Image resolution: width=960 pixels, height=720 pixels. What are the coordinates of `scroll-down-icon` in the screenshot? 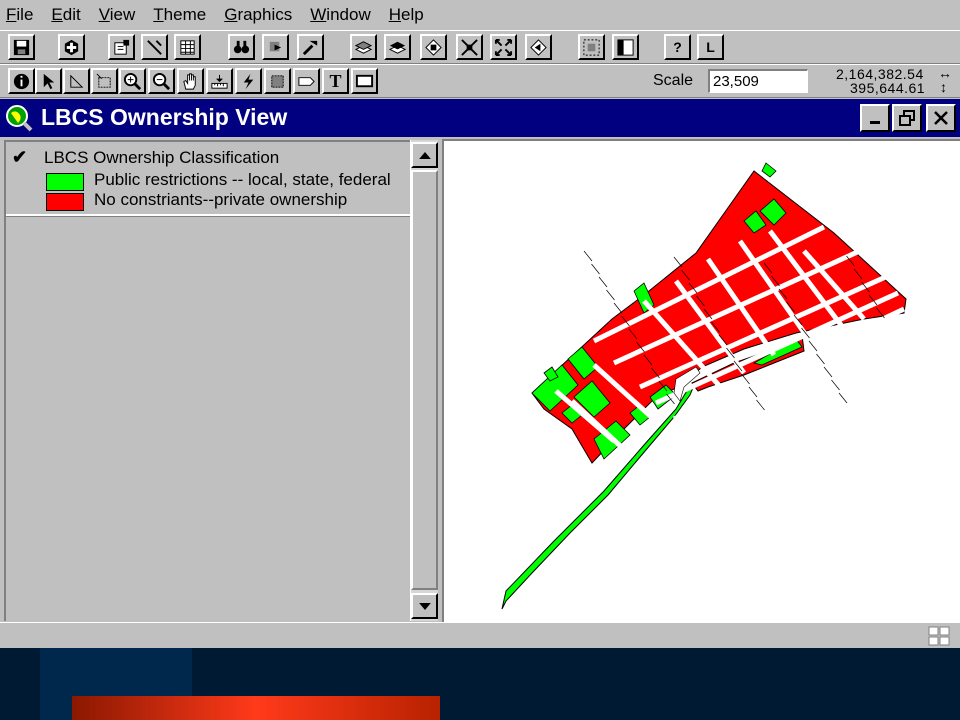 It's located at (424, 606).